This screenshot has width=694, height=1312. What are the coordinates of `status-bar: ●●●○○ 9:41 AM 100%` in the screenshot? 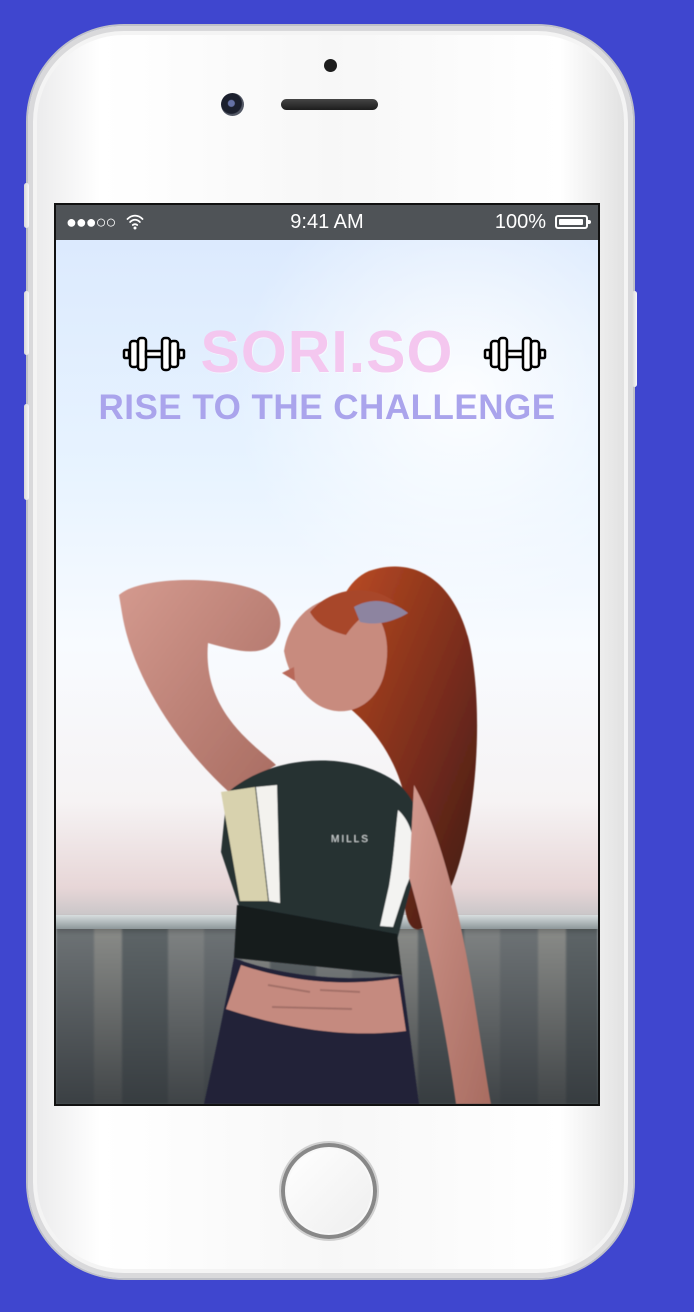 It's located at (327, 222).